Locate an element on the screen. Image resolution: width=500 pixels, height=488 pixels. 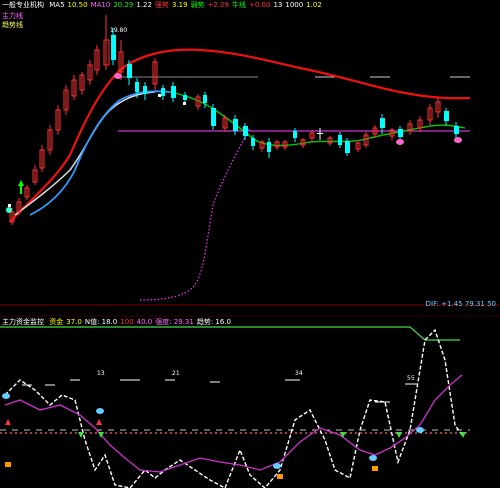
oscillator-values: 资金 37.0 N值: 18.0 100 40.0 强度: 29.31 趋势: 16.0 is located at coordinates (138, 322).